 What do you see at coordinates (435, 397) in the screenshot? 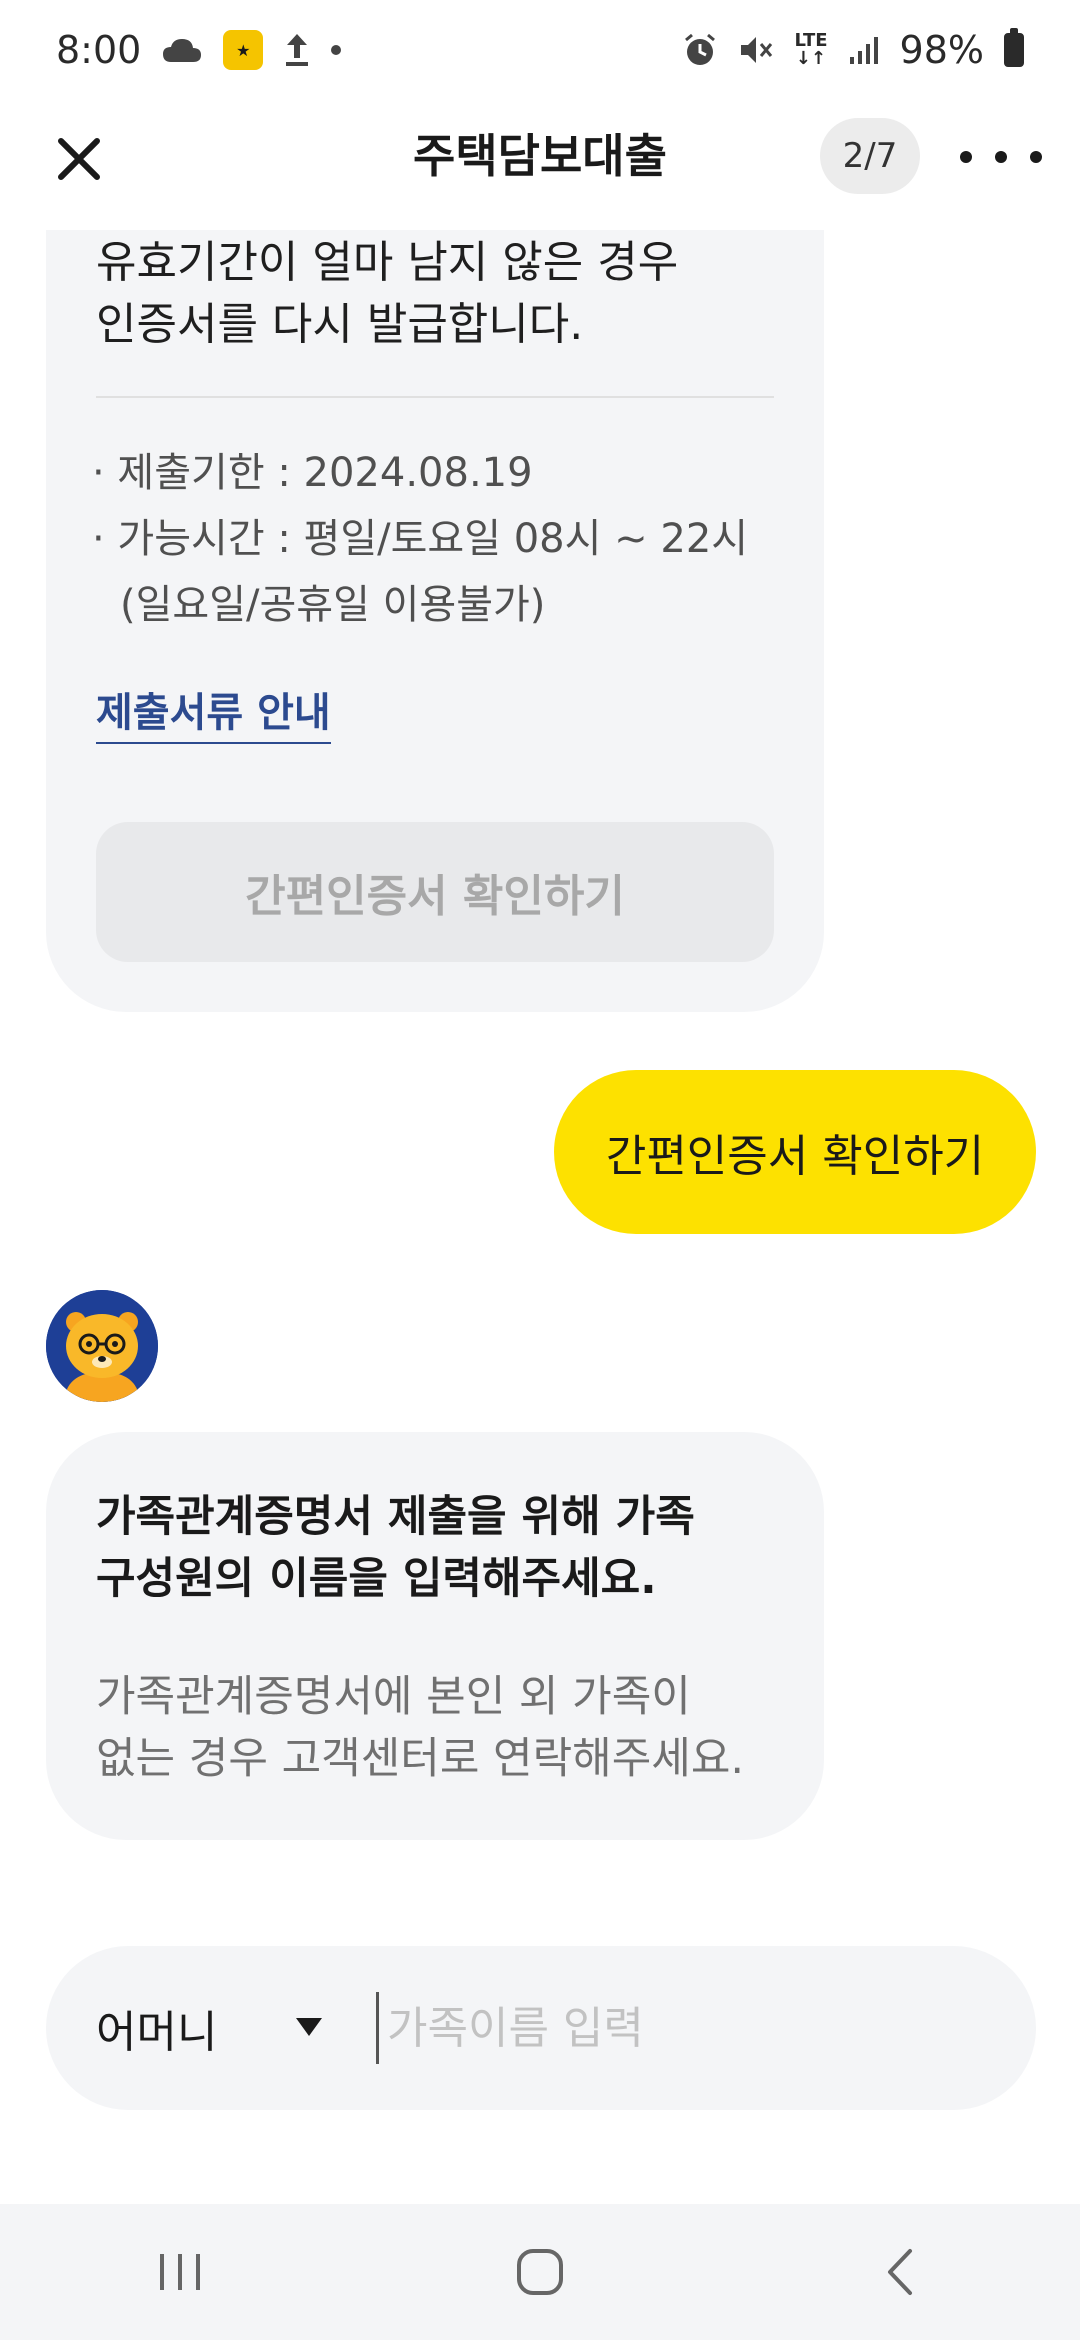
I see `divider` at bounding box center [435, 397].